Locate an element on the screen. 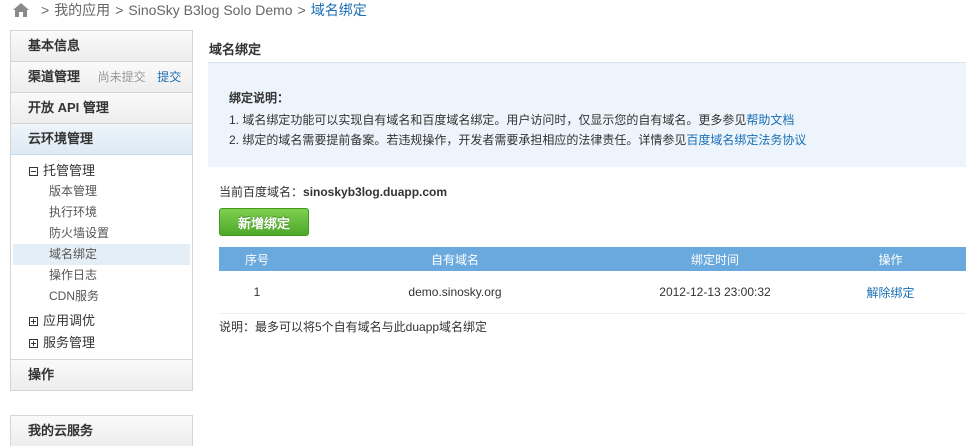 This screenshot has height=446, width=966. page-title: 域名绑定 is located at coordinates (235, 49).